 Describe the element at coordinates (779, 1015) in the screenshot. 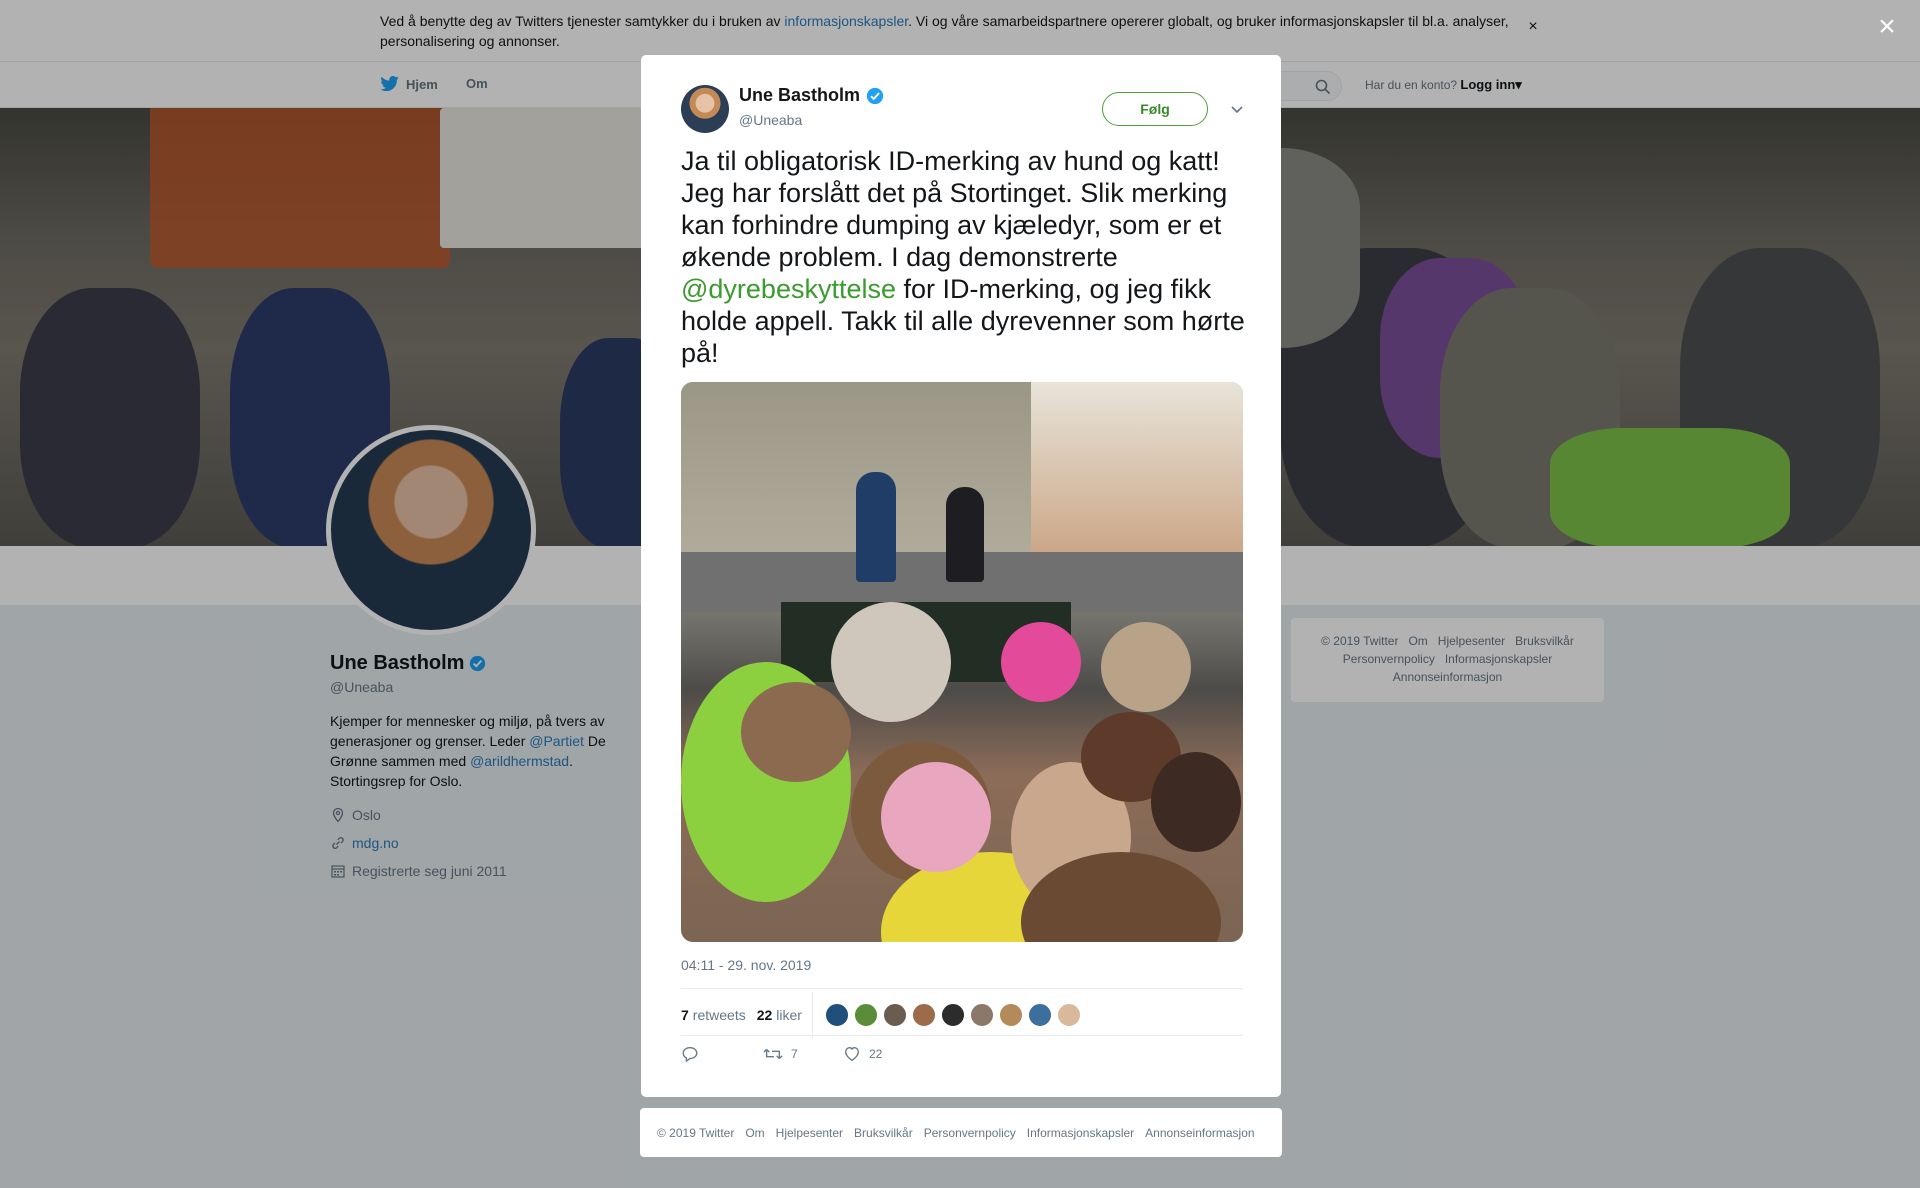

I see `likes-stat: 22 liker` at that location.